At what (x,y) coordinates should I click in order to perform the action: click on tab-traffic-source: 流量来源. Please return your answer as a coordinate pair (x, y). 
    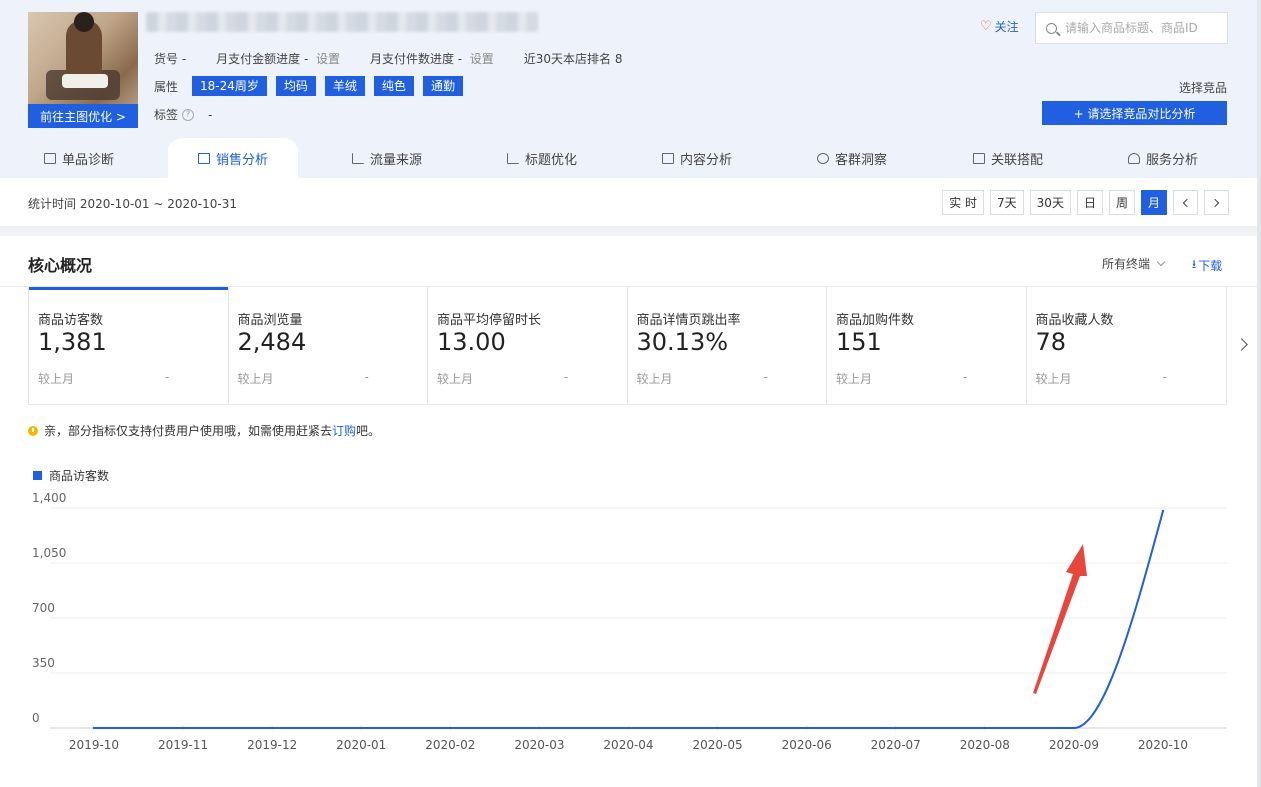
    Looking at the image, I should click on (387, 158).